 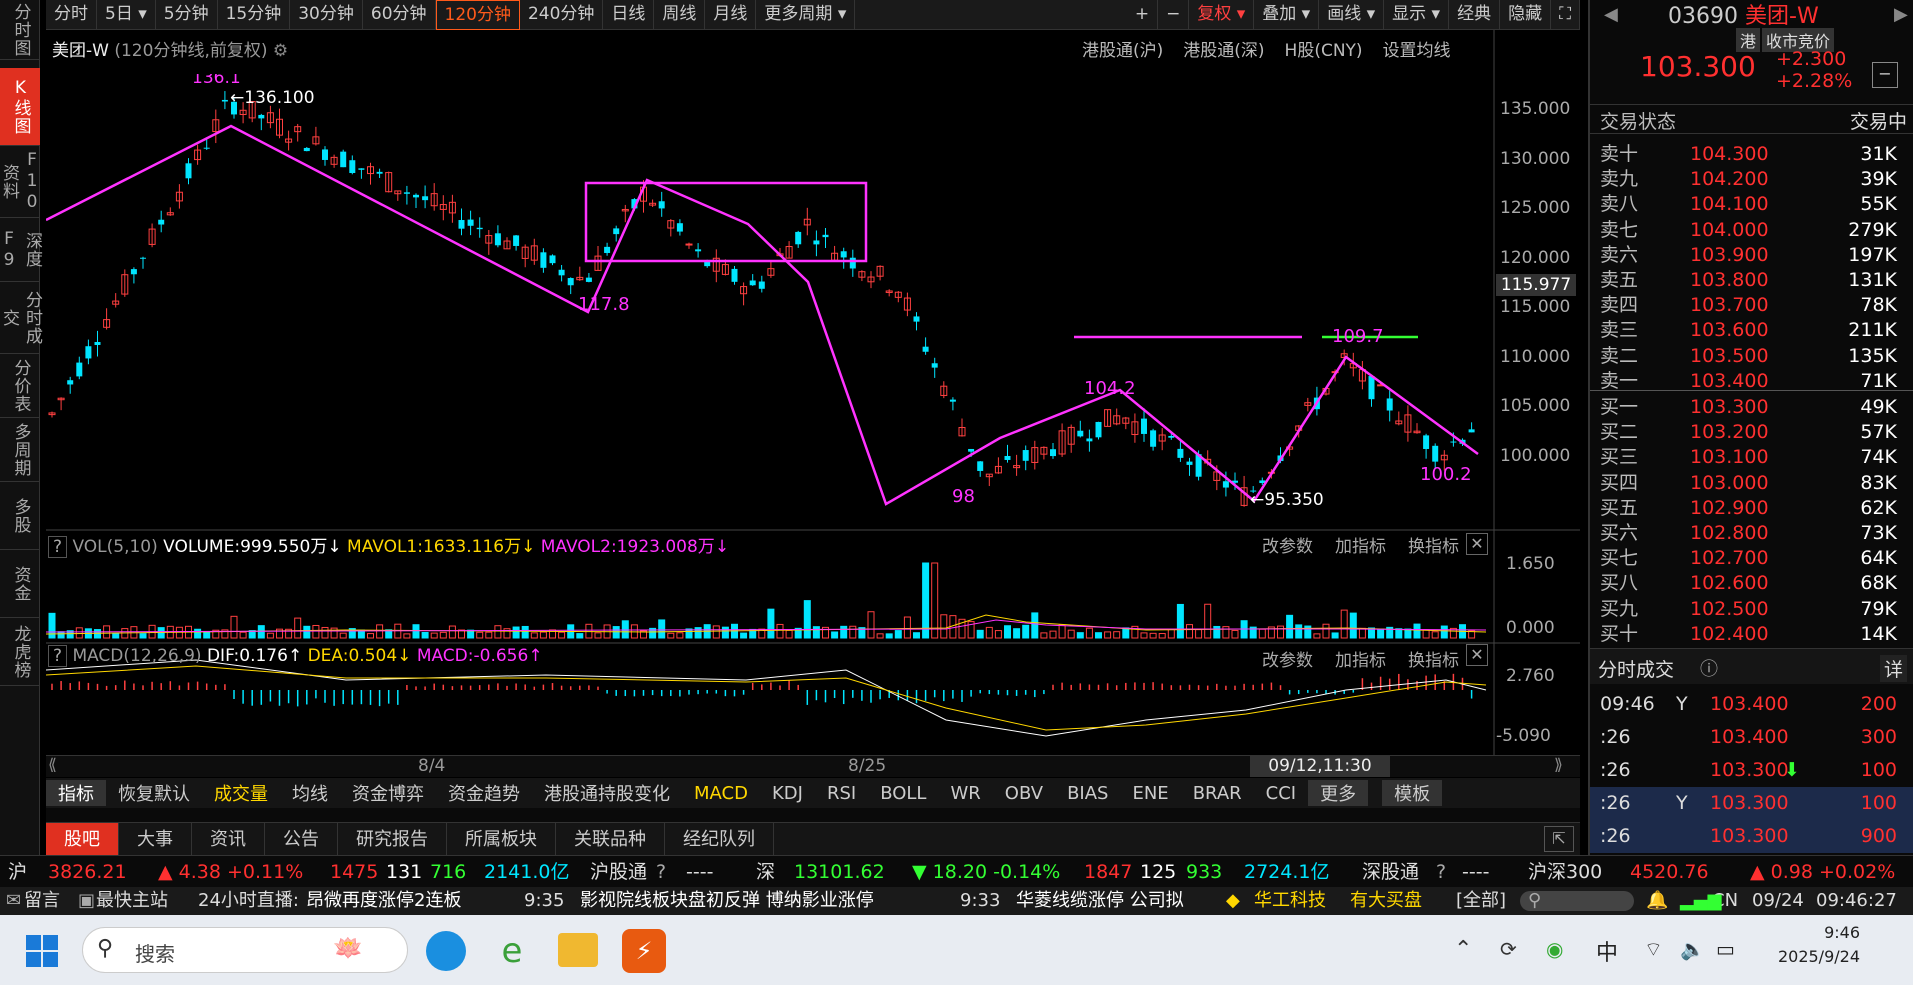 I want to click on edge-icon, so click(x=446, y=951).